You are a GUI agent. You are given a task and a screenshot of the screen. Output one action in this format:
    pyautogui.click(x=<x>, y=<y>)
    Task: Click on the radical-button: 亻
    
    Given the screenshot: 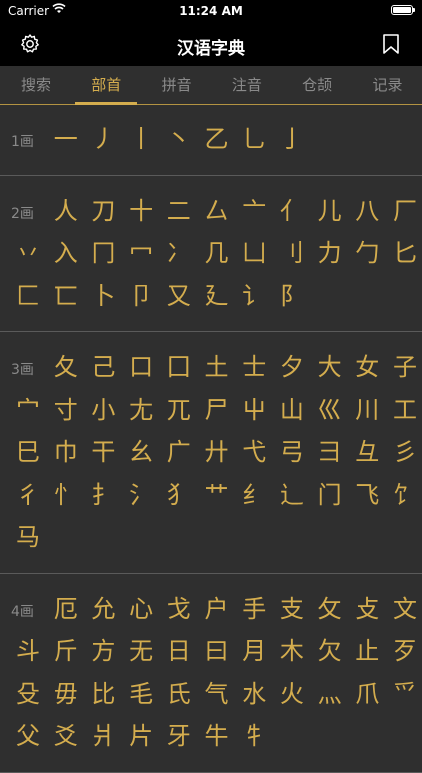 What is the action you would take?
    pyautogui.click(x=292, y=211)
    